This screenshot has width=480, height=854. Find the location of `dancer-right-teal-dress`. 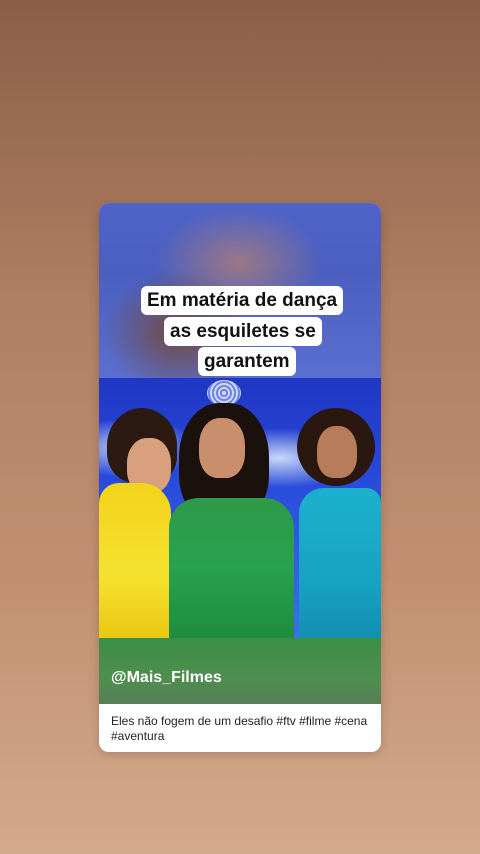

dancer-right-teal-dress is located at coordinates (340, 563).